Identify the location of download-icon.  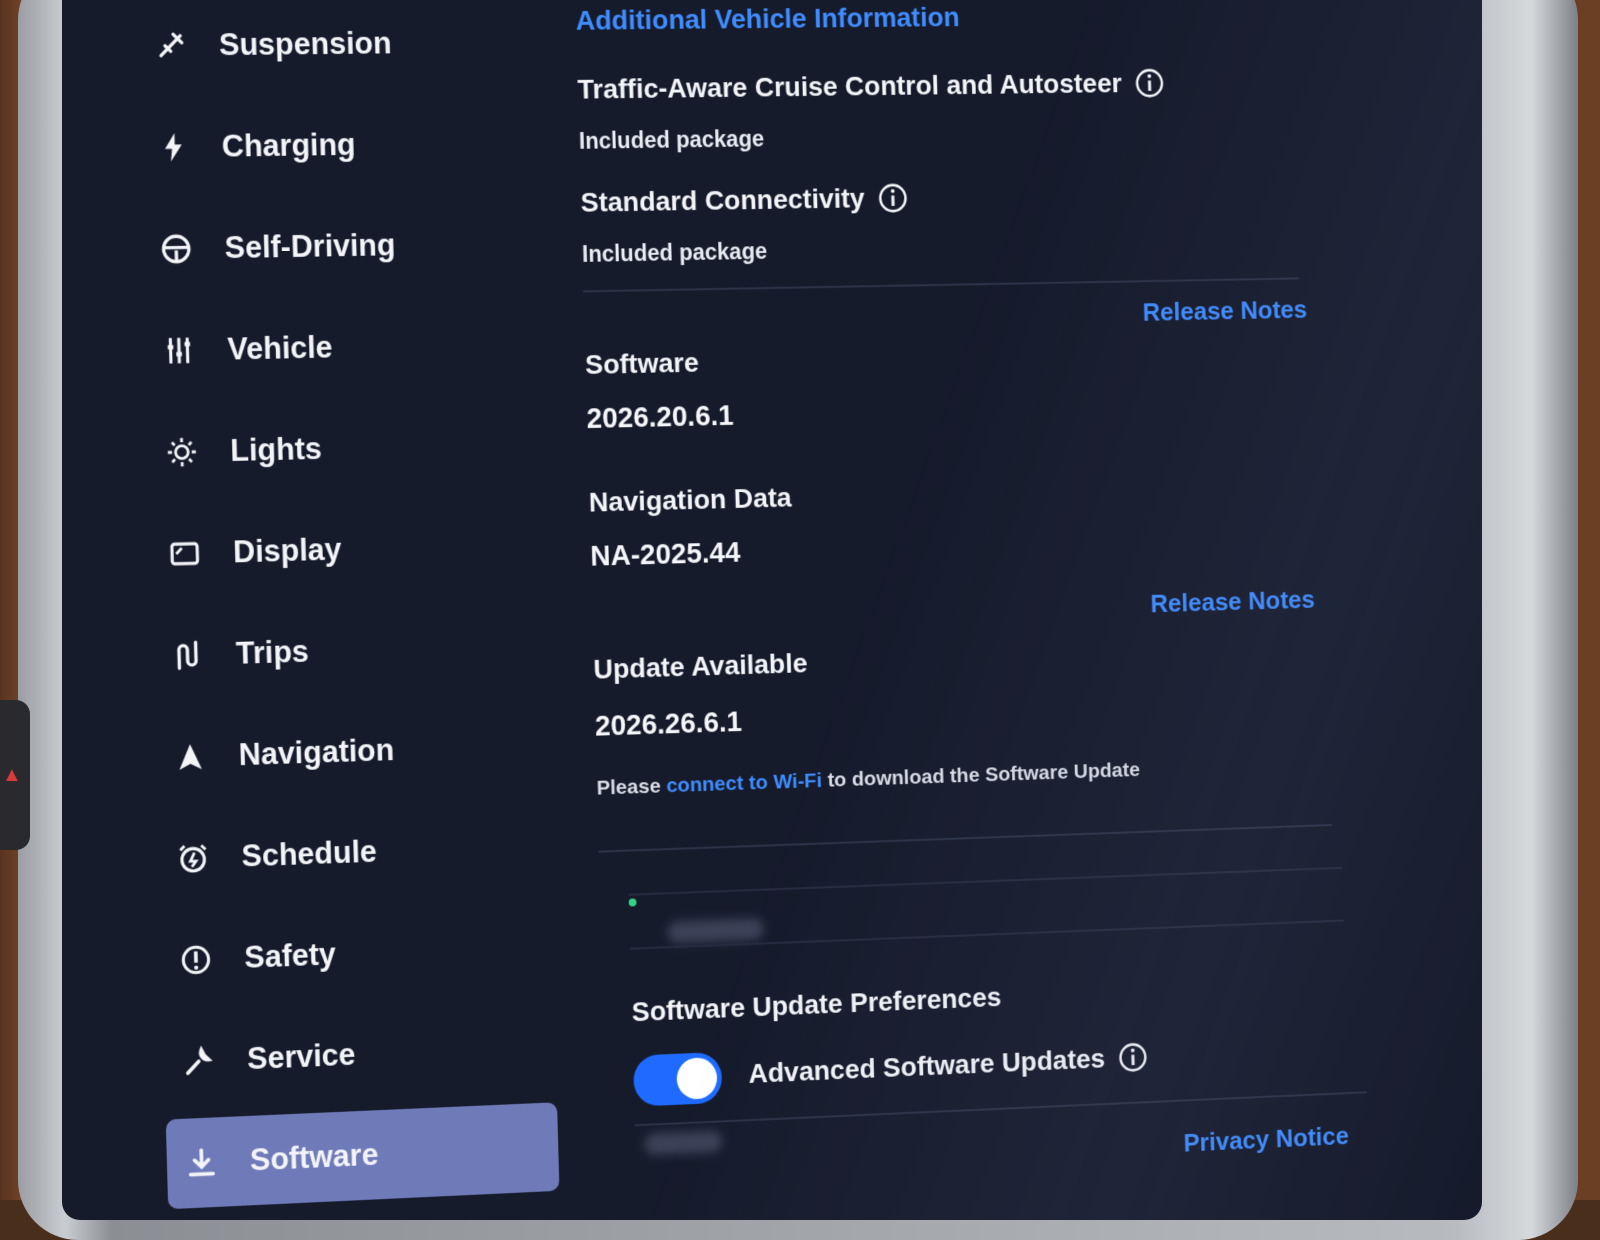
(201, 1163).